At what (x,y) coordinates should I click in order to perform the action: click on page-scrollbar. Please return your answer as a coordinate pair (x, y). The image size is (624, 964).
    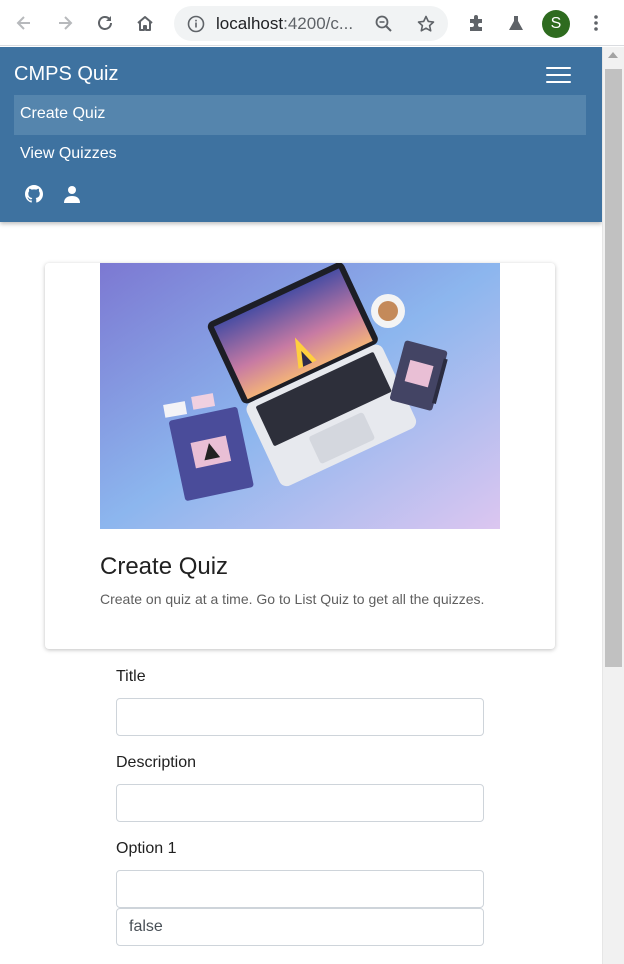
    Looking at the image, I should click on (613, 505).